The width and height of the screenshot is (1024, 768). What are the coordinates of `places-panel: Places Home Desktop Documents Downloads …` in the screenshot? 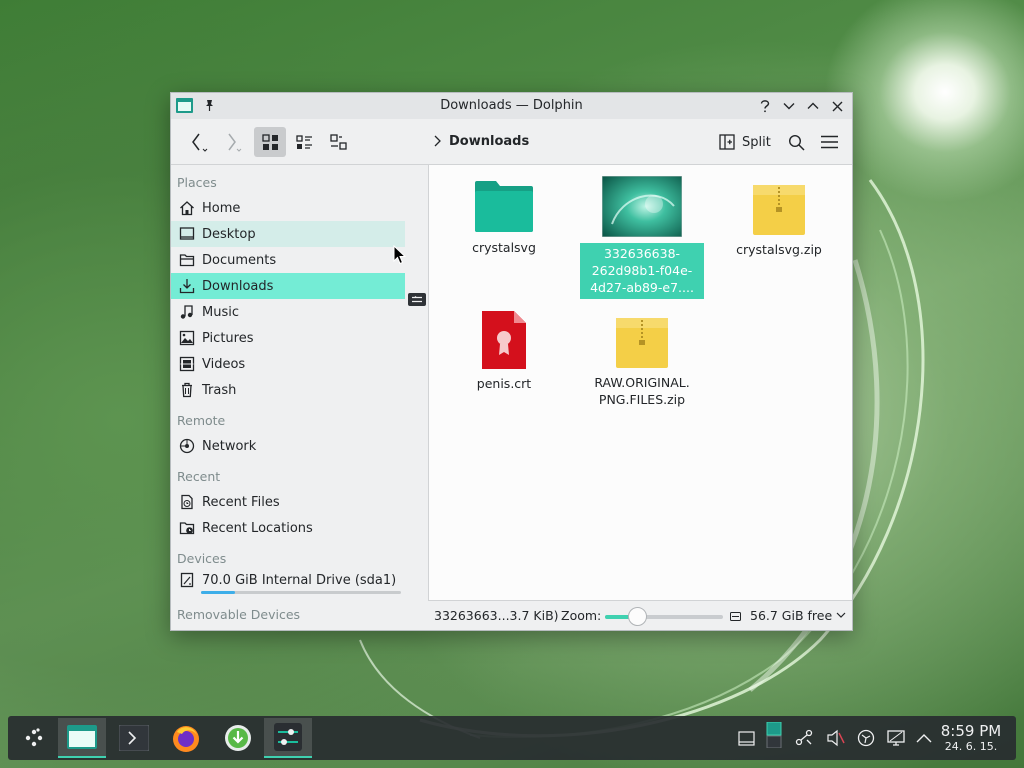 It's located at (289, 397).